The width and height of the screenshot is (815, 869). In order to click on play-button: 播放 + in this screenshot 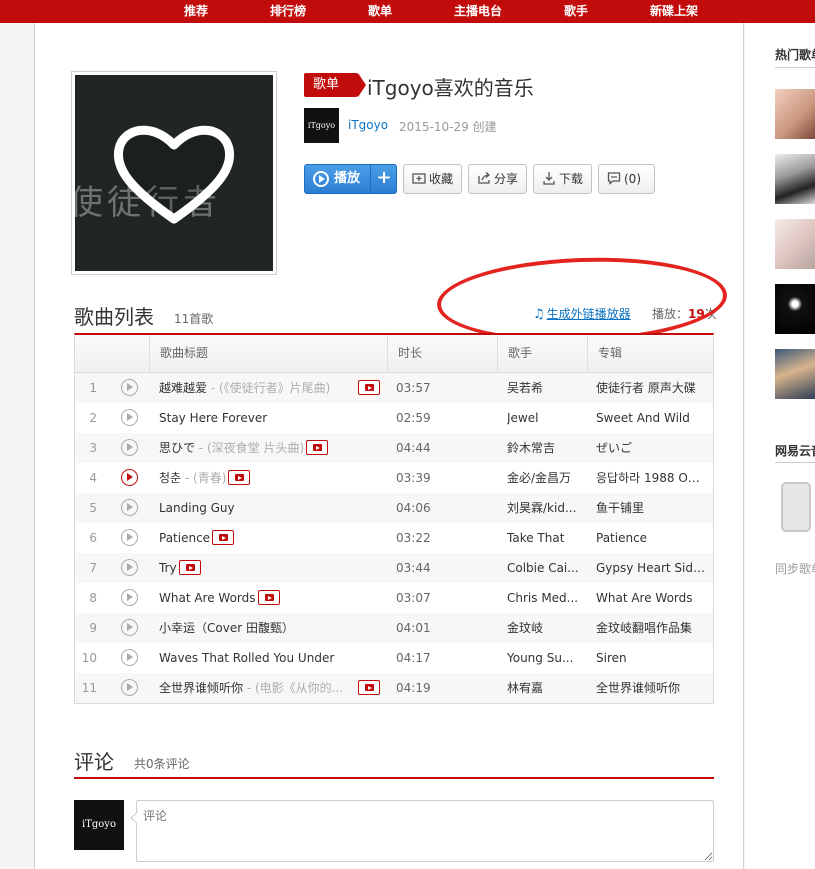, I will do `click(350, 179)`.